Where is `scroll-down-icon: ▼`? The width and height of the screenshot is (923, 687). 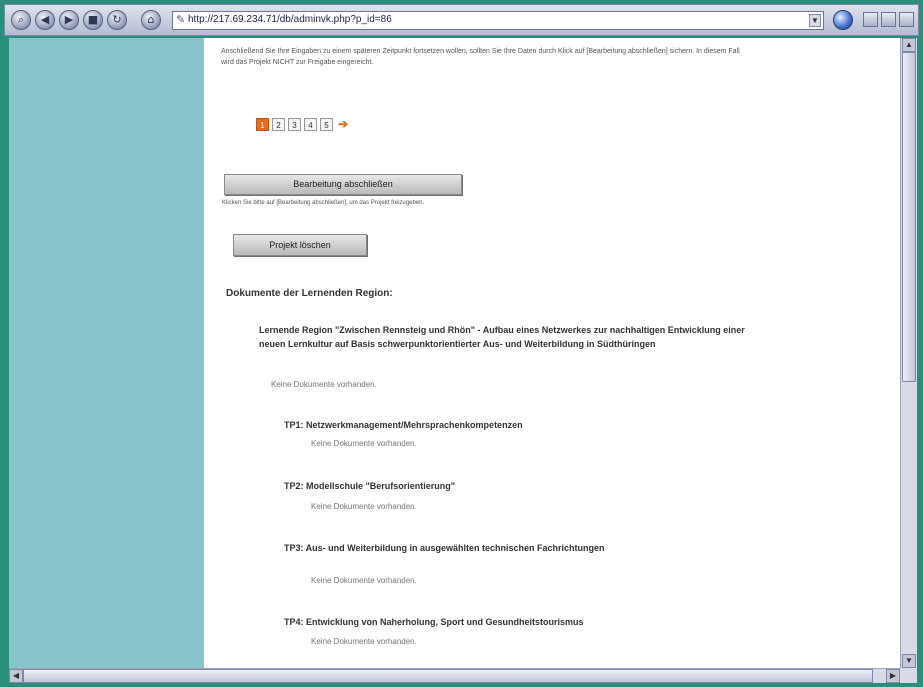 scroll-down-icon: ▼ is located at coordinates (909, 661).